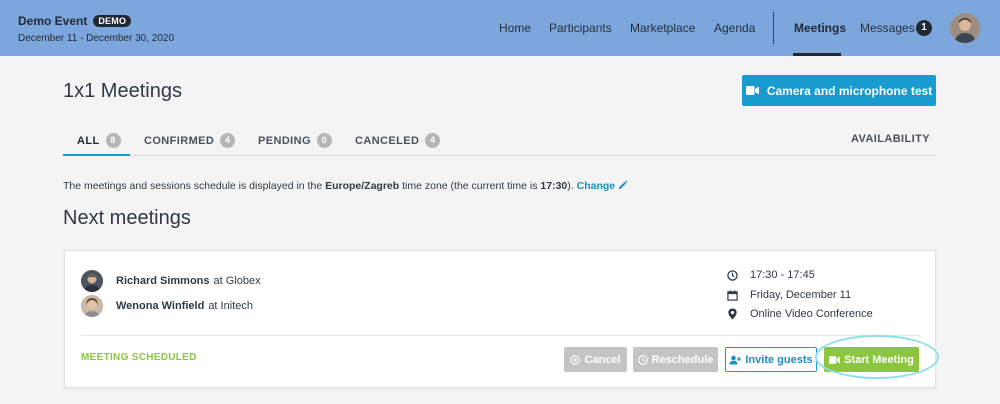  What do you see at coordinates (122, 91) in the screenshot?
I see `page-title: 1x1 Meetings` at bounding box center [122, 91].